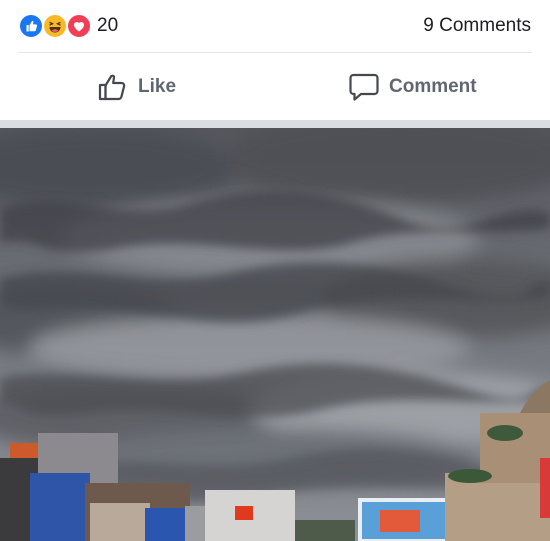 The width and height of the screenshot is (550, 541). Describe the element at coordinates (136, 86) in the screenshot. I see `like-button: Like` at that location.